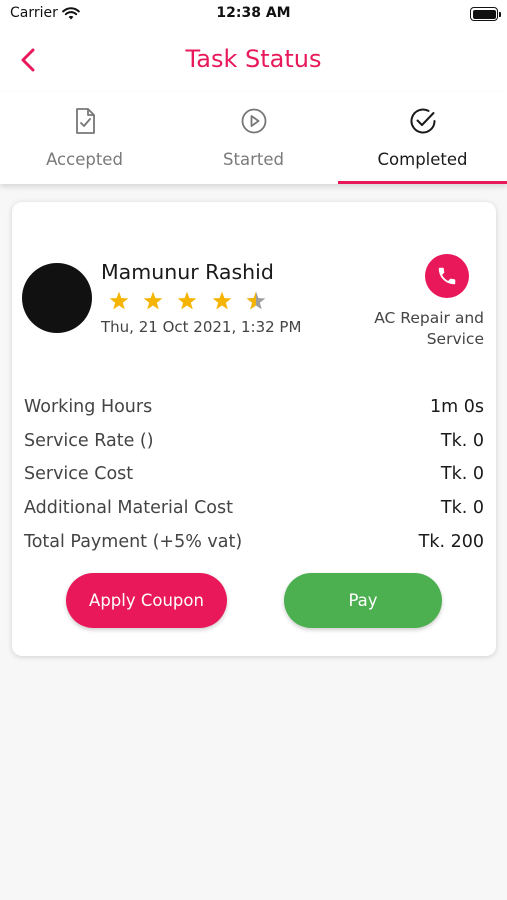 The width and height of the screenshot is (507, 900). I want to click on status-bar: Carrier 12:38 AM, so click(253, 15).